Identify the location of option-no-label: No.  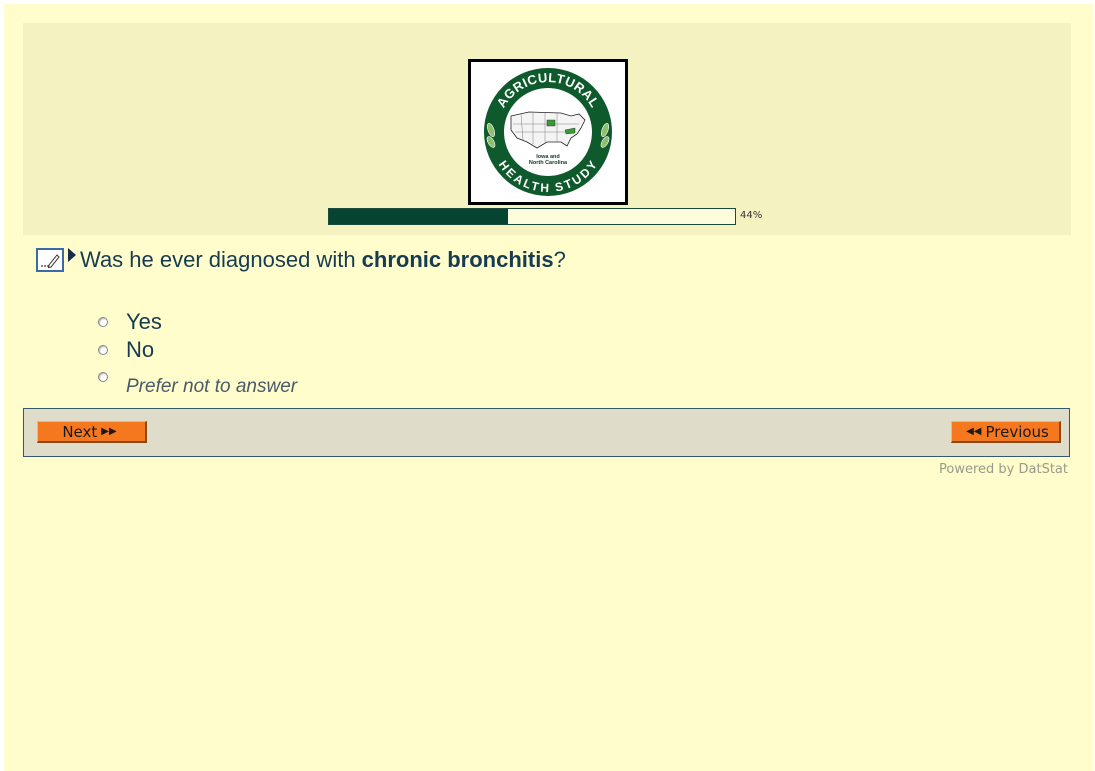
(140, 349).